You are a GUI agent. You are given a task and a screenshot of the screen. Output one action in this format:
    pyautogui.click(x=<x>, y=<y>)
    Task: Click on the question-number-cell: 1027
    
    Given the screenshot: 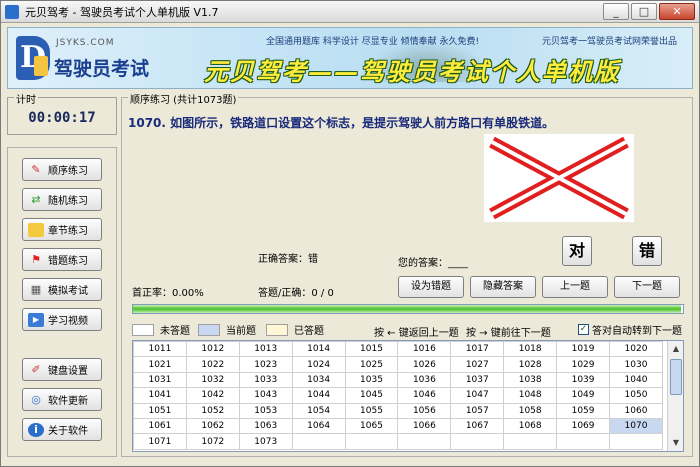 What is the action you would take?
    pyautogui.click(x=477, y=364)
    